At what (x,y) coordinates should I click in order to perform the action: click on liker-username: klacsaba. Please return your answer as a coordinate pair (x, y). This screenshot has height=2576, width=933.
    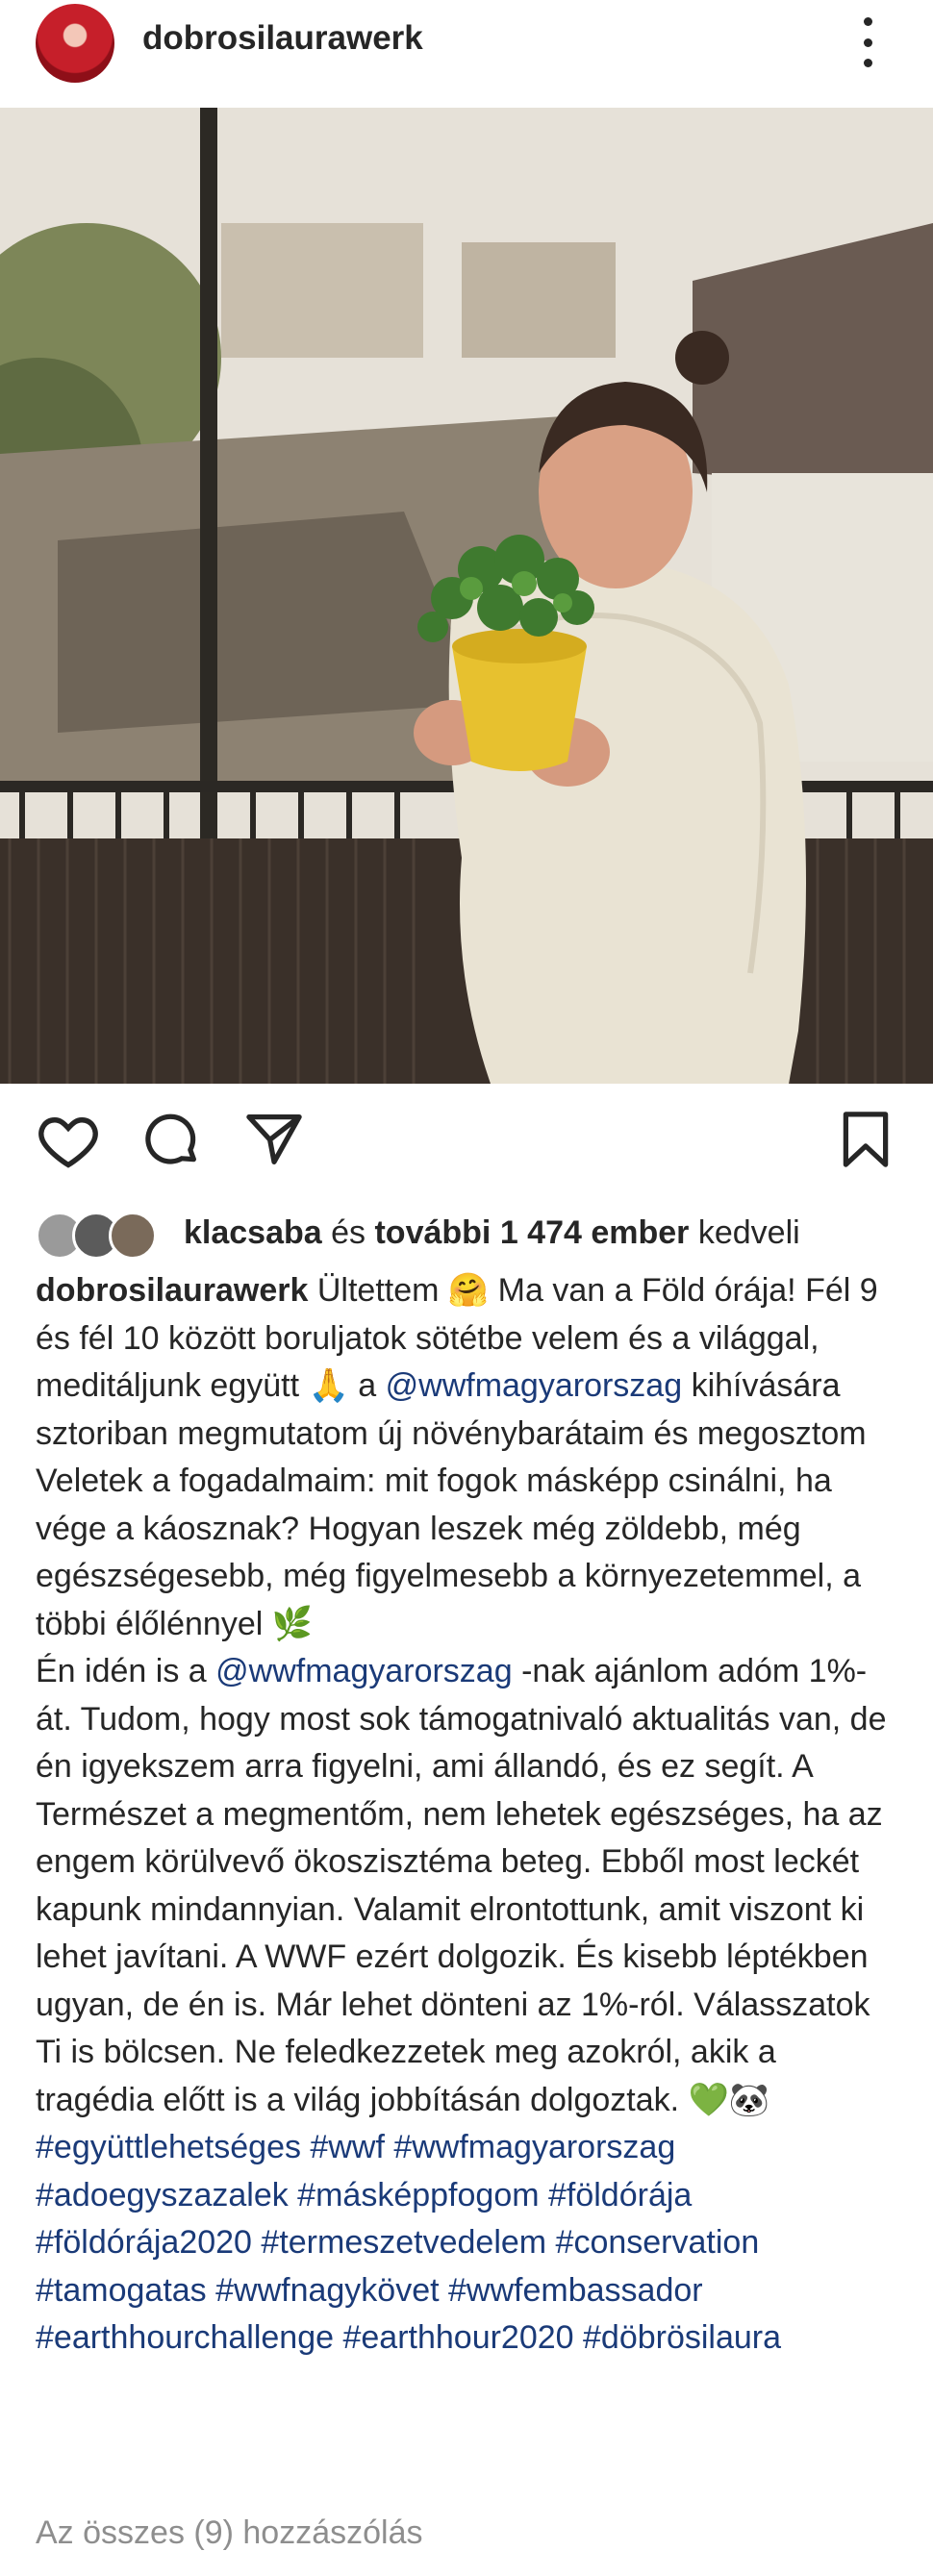
    Looking at the image, I should click on (253, 1232).